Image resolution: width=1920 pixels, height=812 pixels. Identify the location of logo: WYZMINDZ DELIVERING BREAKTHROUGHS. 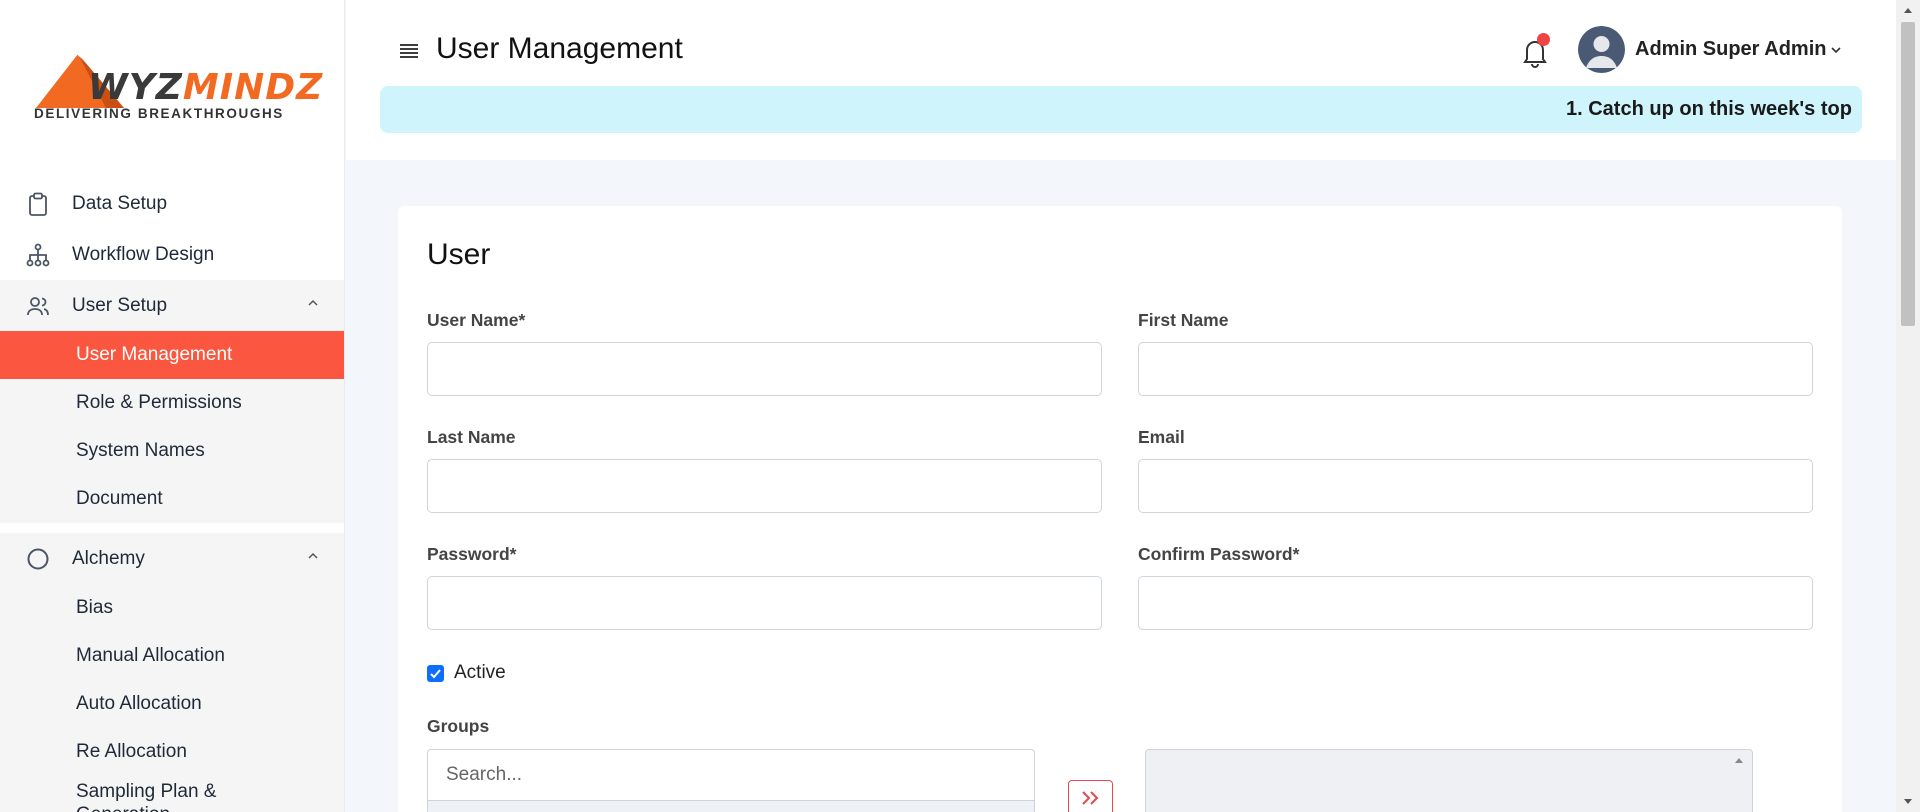
(177, 87).